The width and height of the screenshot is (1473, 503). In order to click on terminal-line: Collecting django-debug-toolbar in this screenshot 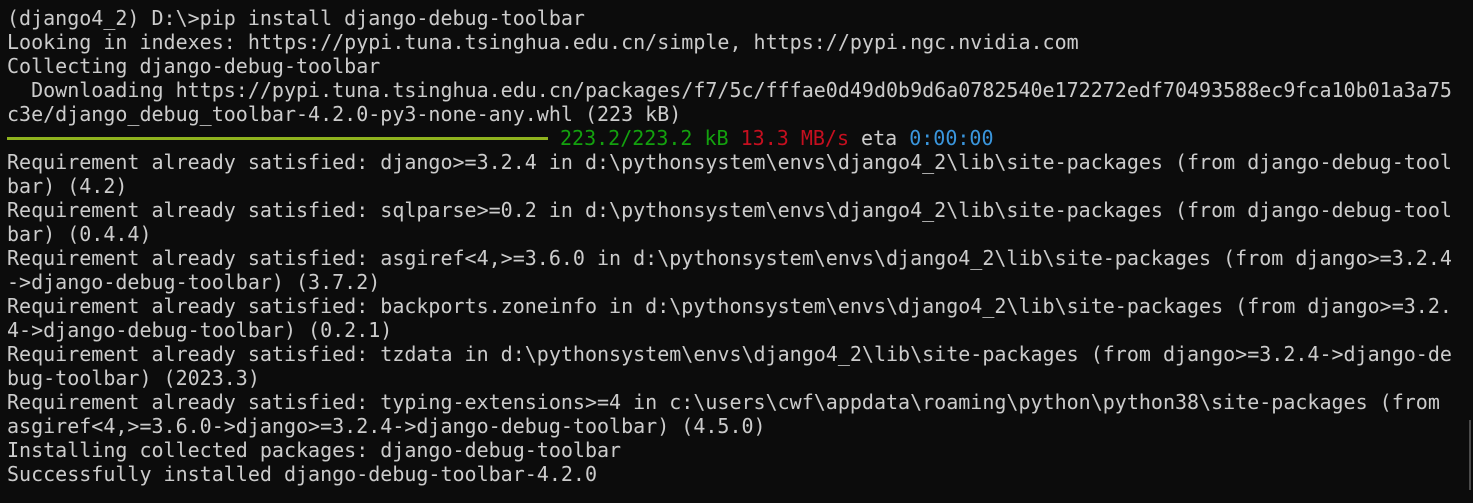, I will do `click(194, 66)`.